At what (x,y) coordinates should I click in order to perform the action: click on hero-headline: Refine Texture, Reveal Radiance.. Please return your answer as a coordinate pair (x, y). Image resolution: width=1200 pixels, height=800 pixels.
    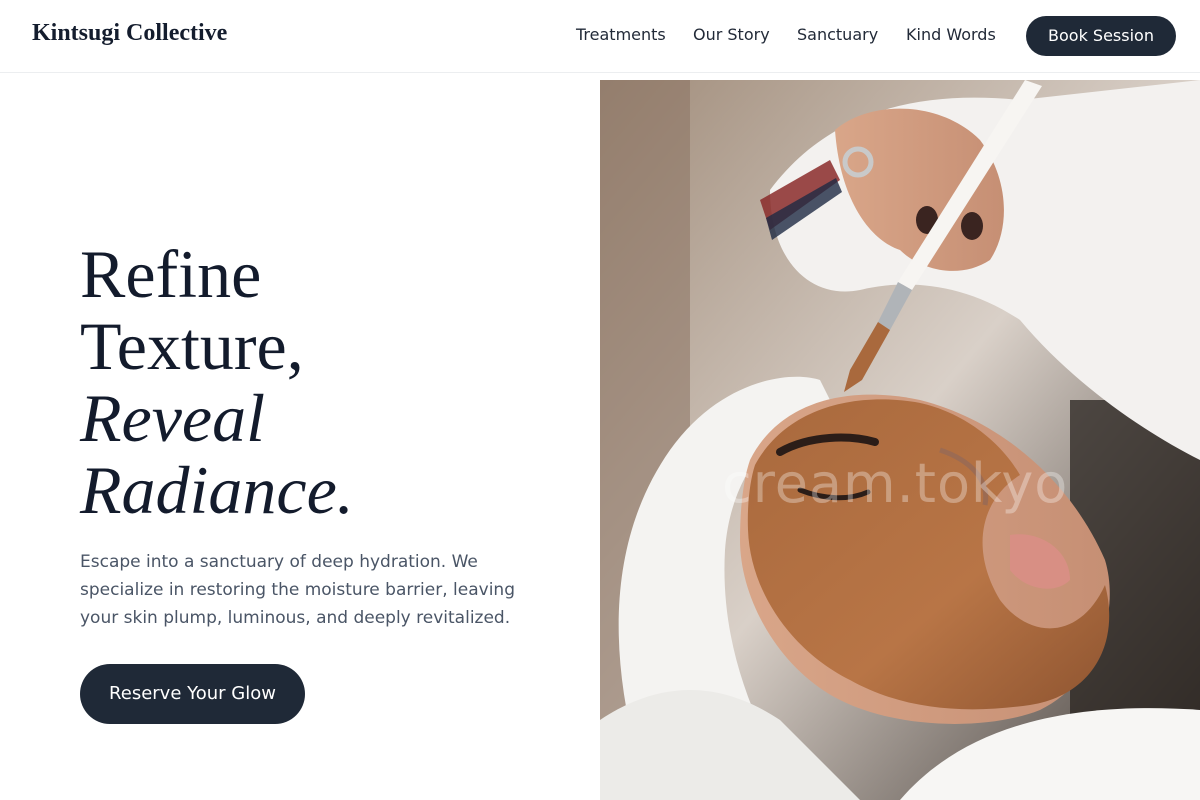
    Looking at the image, I should click on (320, 382).